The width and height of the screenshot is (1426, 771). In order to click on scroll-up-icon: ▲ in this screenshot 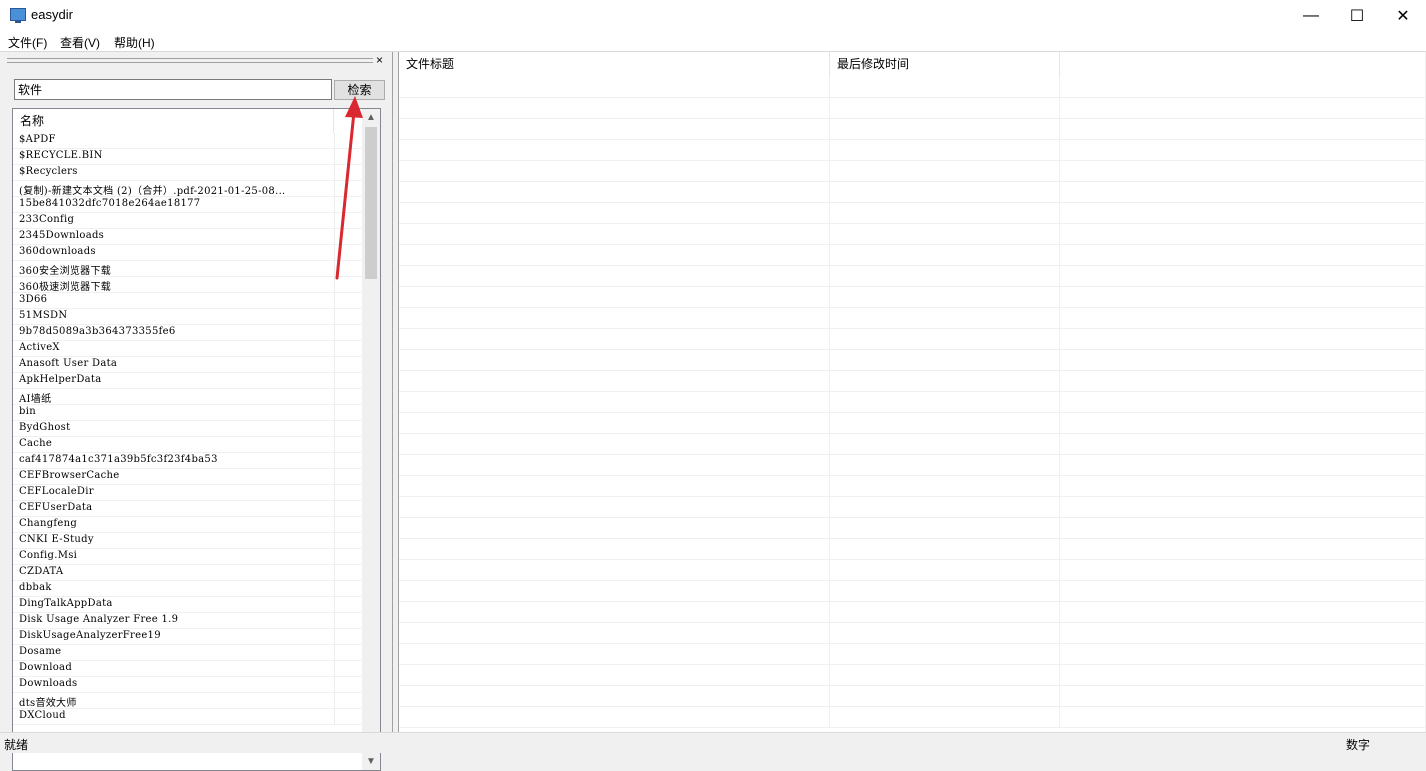, I will do `click(371, 117)`.